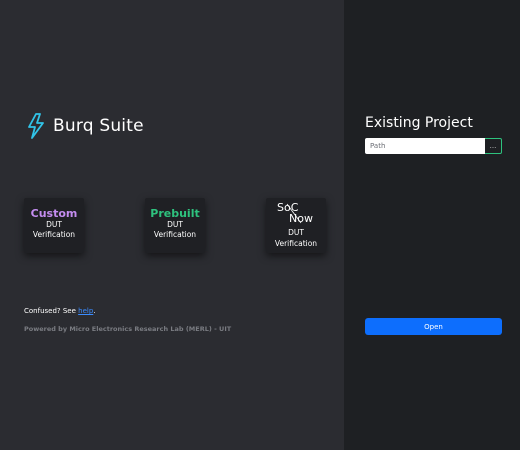 The width and height of the screenshot is (520, 450). I want to click on card-title: Prebuilt, so click(175, 213).